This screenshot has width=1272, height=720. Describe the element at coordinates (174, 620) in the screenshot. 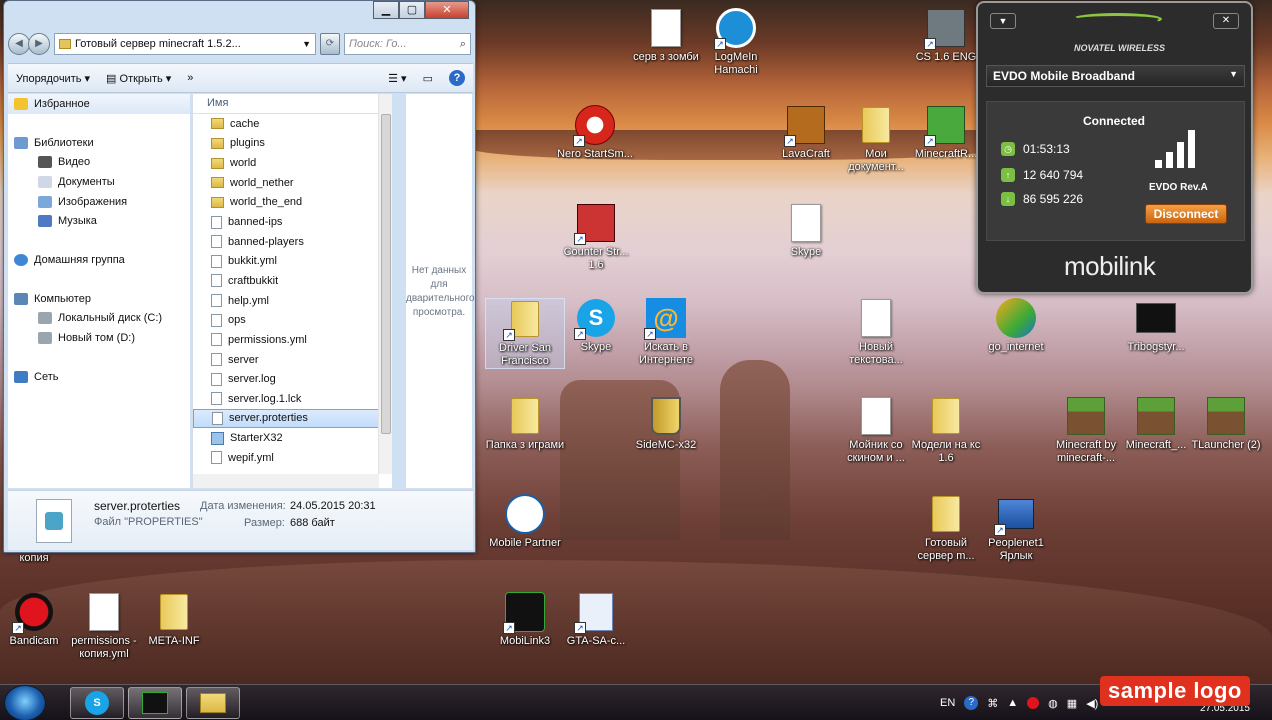

I see `desktop-icon: META-INF` at that location.